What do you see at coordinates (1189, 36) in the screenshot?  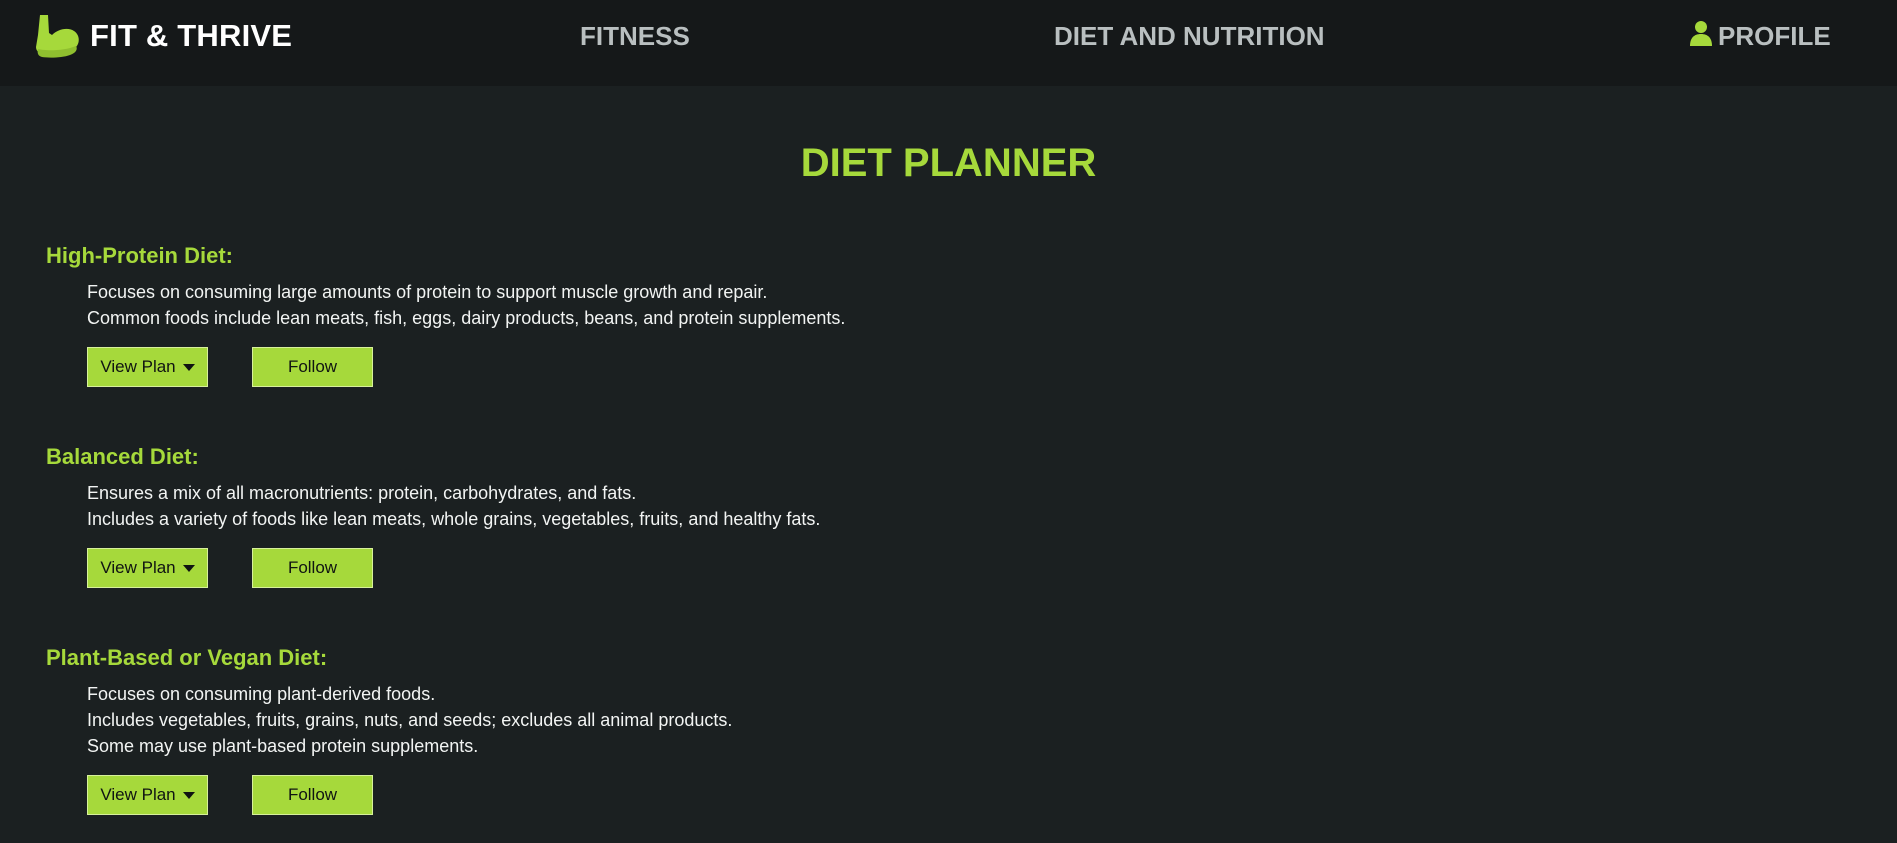 I see `nav-diet-and-nutrition: DIET AND NUTRITION` at bounding box center [1189, 36].